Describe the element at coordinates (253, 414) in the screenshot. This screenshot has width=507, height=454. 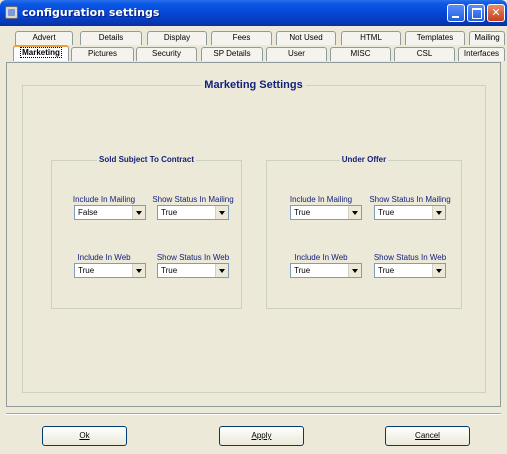
I see `divider` at that location.